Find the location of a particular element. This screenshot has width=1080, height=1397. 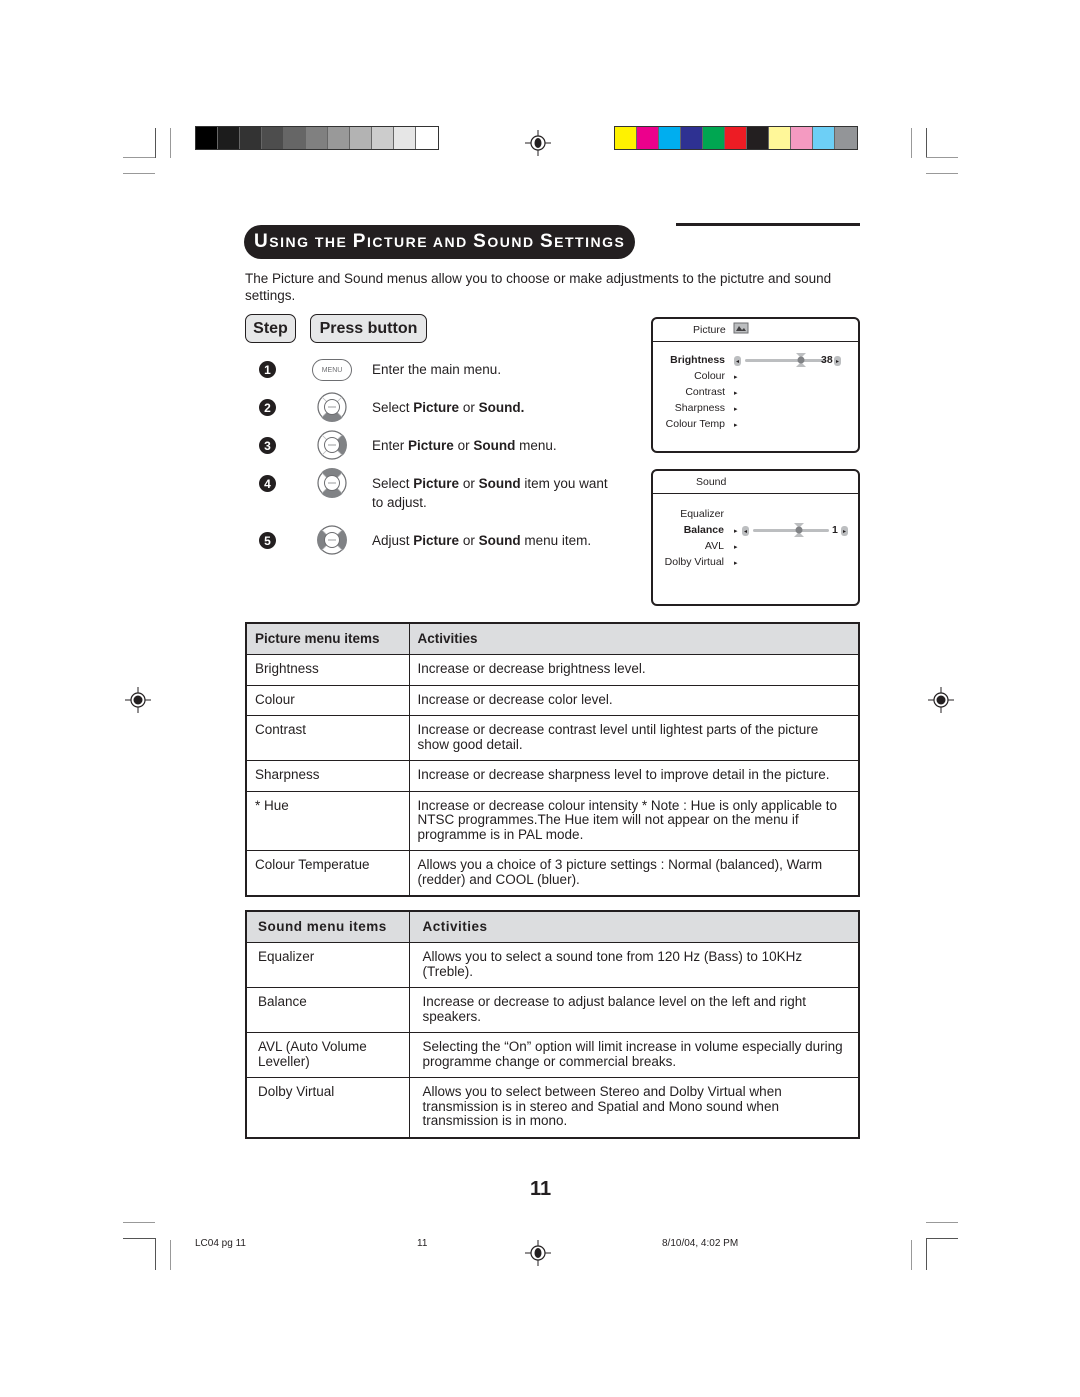

instruction-text: menu. is located at coordinates (536, 445).